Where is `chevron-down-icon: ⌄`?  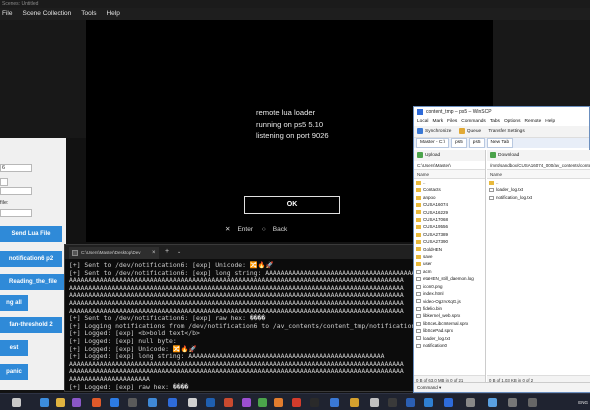
chevron-down-icon: ⌄ is located at coordinates (179, 252).